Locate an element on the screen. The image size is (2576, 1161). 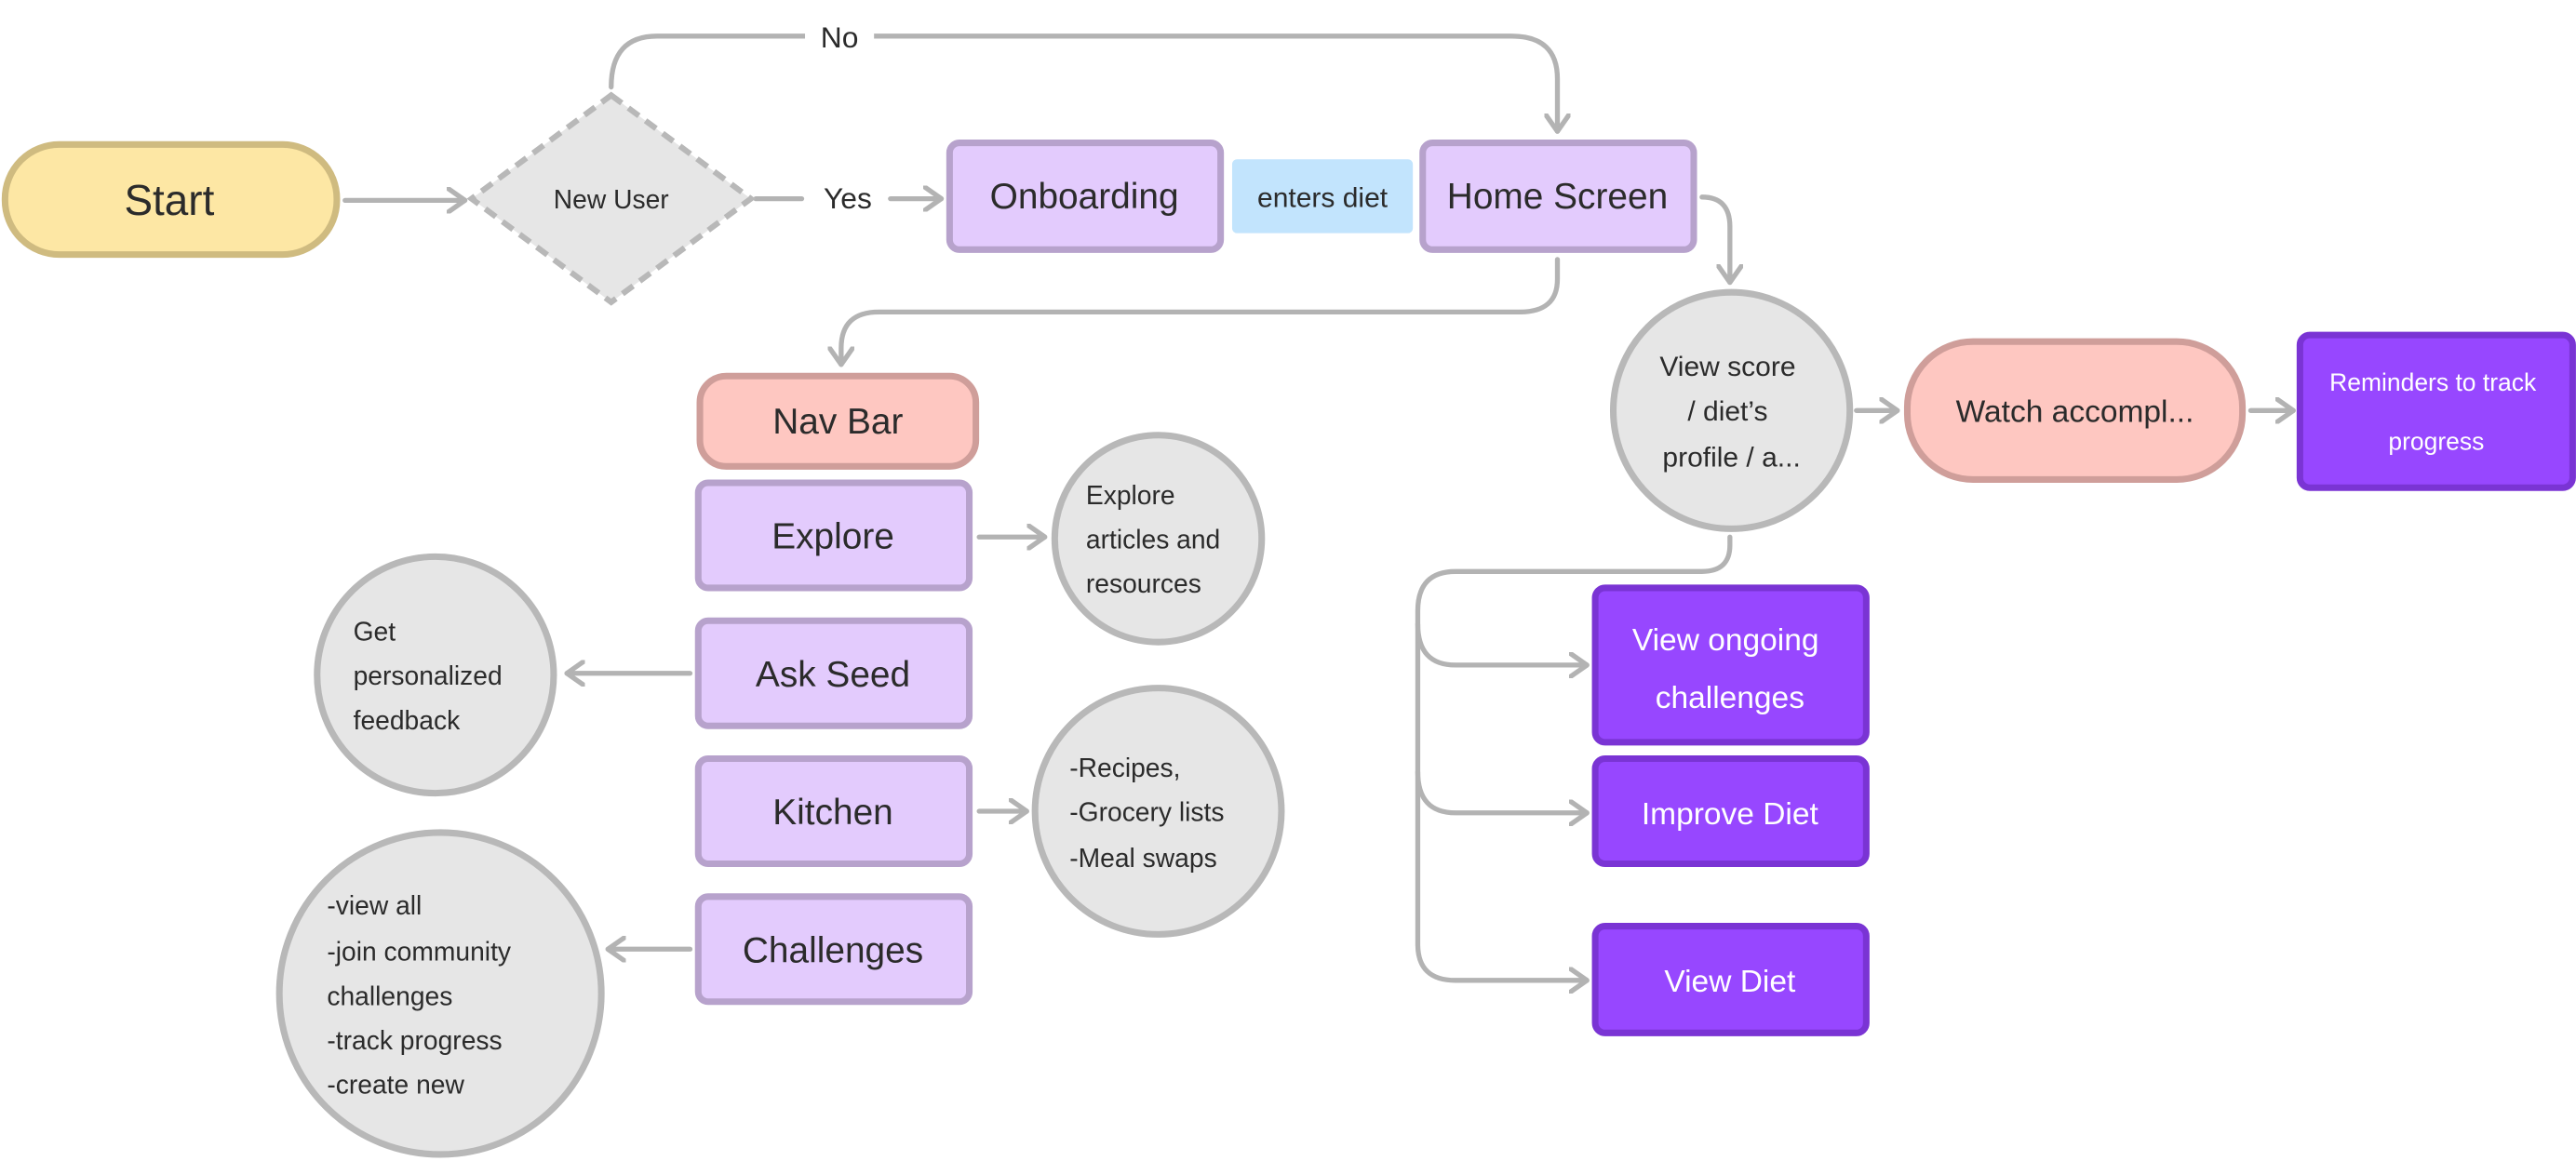
edge-label-yes: Yes is located at coordinates (848, 198).